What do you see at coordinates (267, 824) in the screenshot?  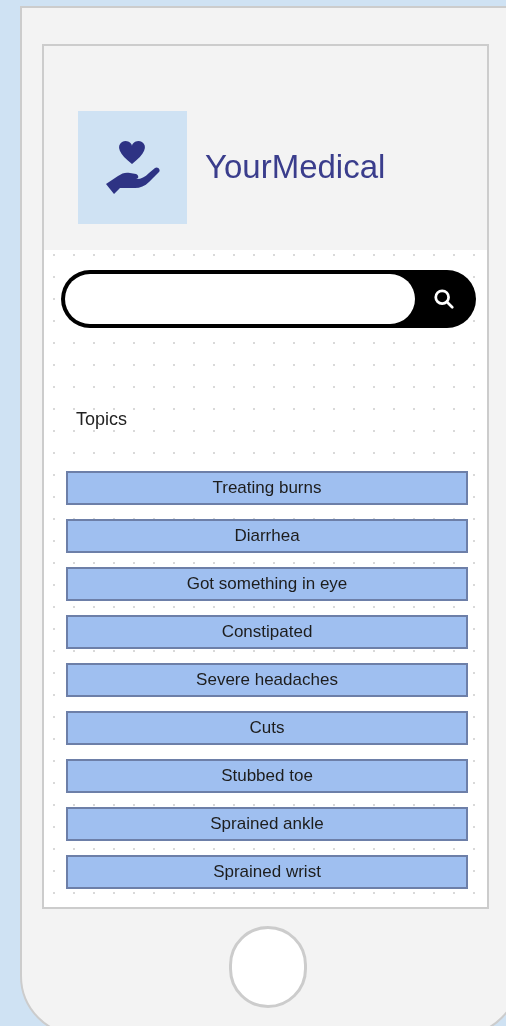 I see `topic-button: Sprained ankle` at bounding box center [267, 824].